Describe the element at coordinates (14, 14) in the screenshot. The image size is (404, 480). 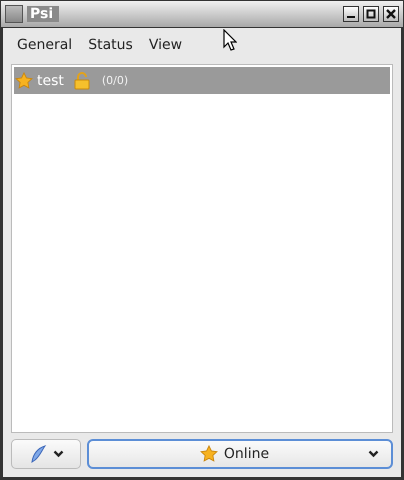
I see `window-icon` at that location.